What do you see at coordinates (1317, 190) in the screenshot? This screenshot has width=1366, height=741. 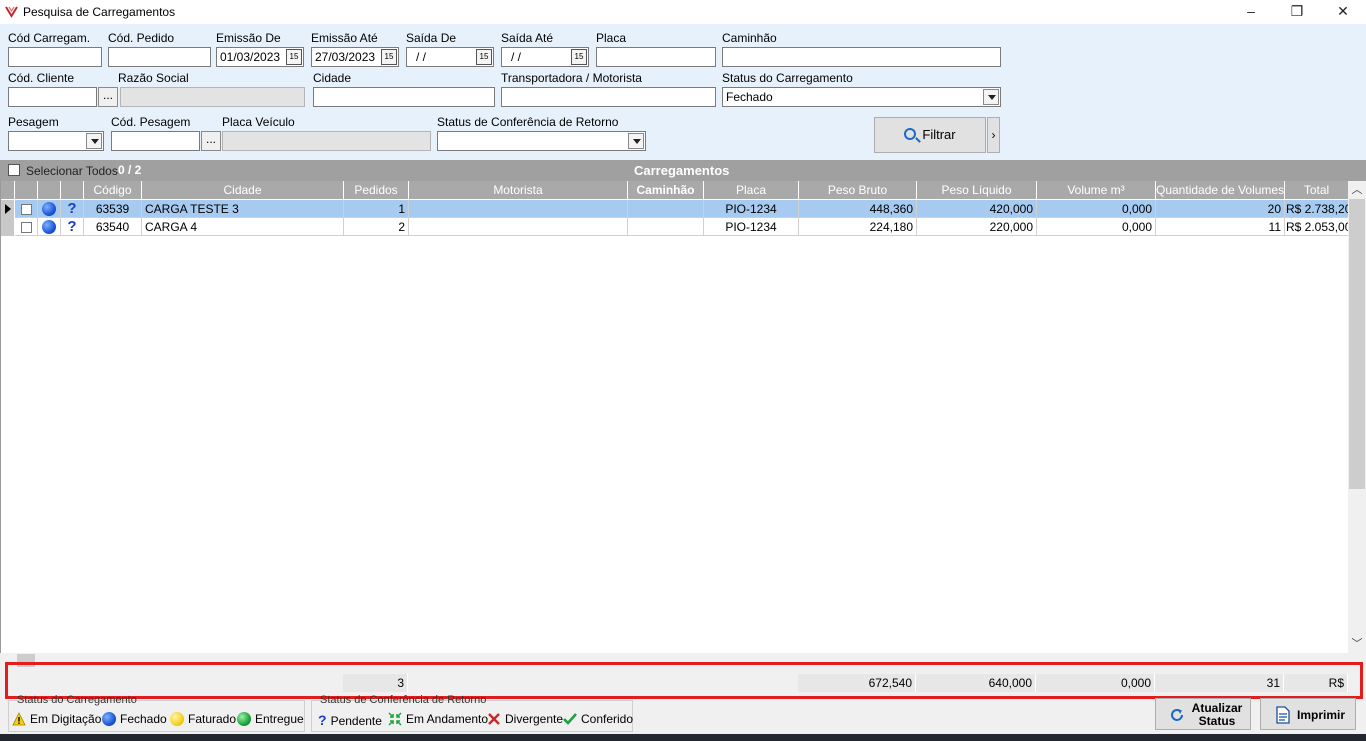 I see `col-header-total: Total` at bounding box center [1317, 190].